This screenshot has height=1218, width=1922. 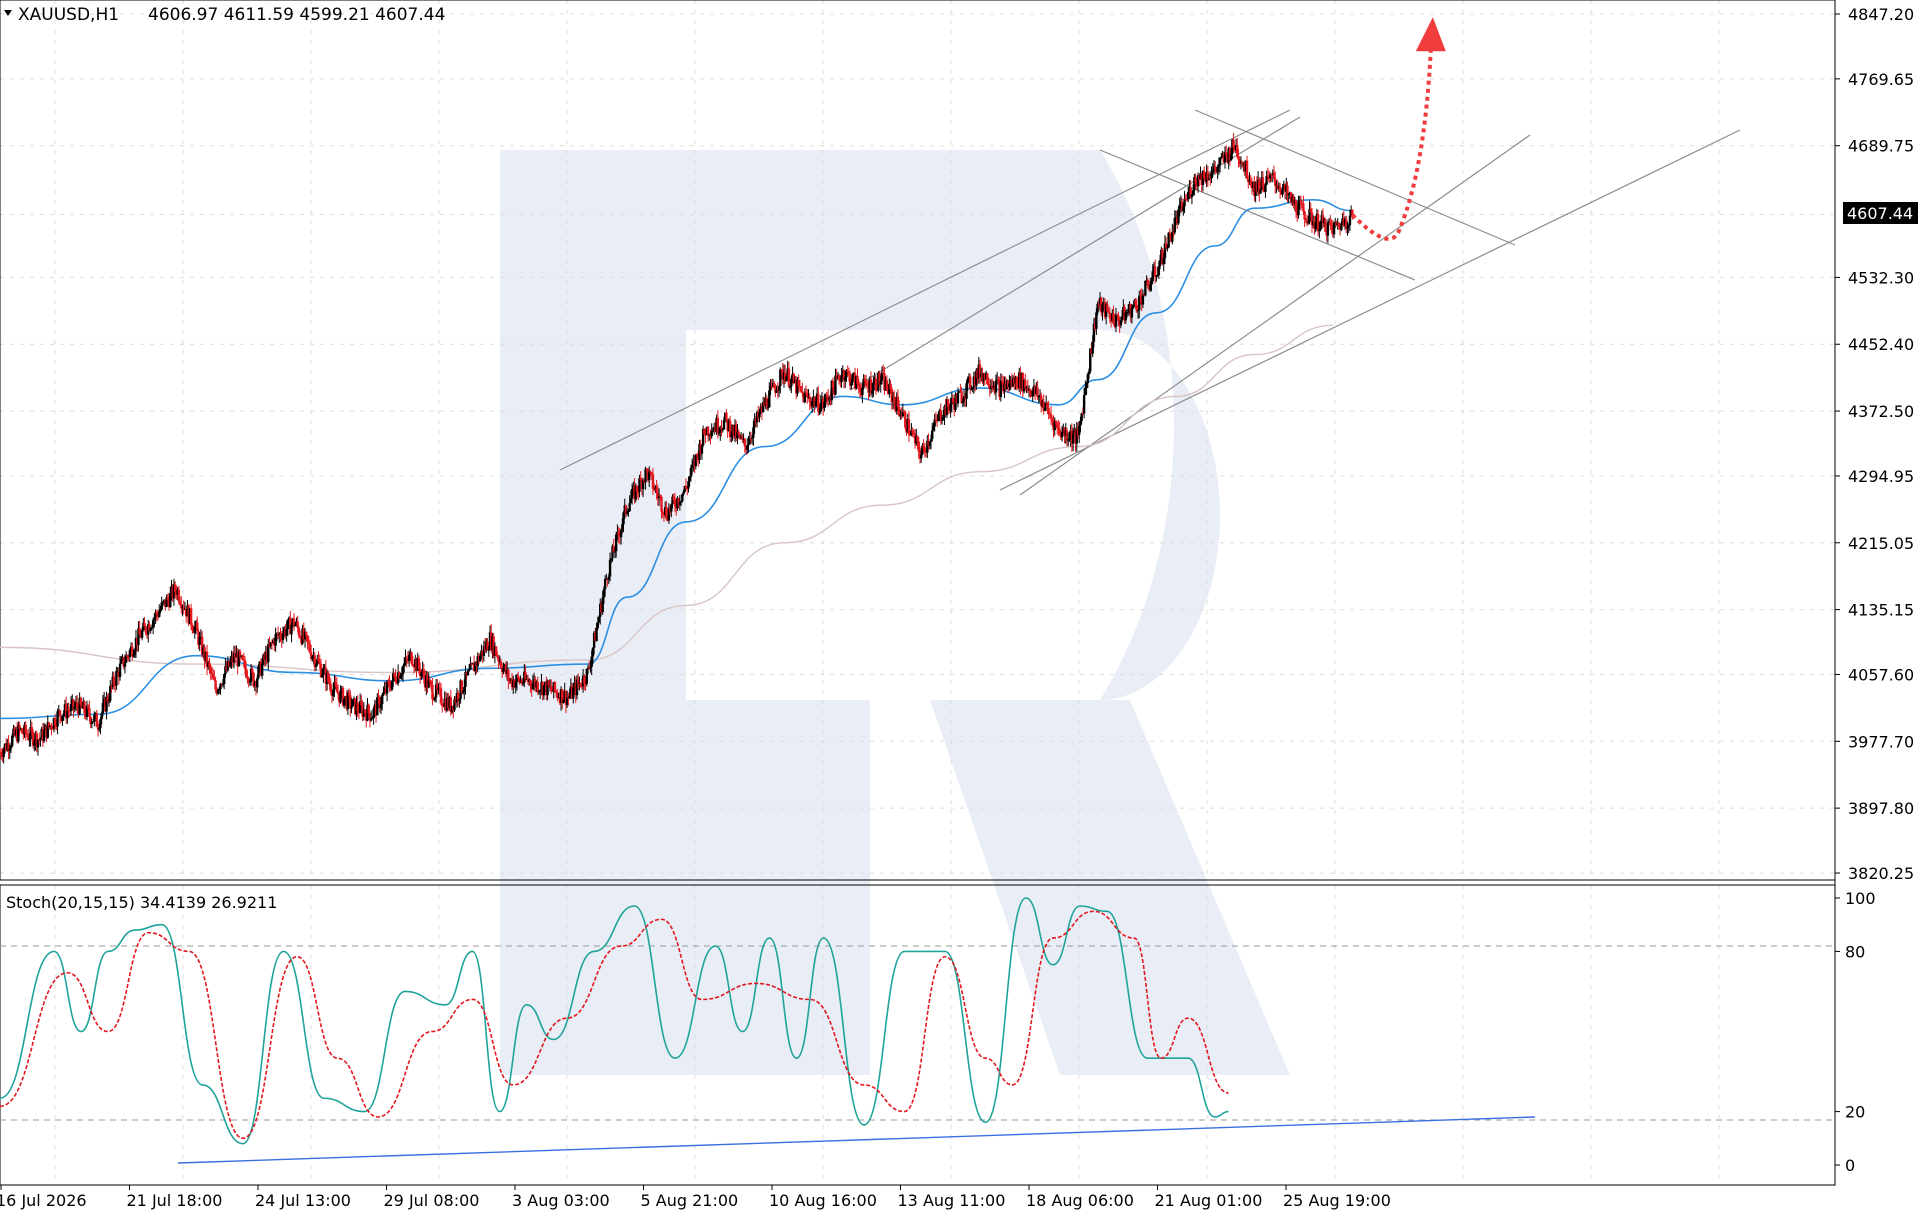 What do you see at coordinates (68, 15) in the screenshot?
I see `symbol-label: XAUUSD,H1` at bounding box center [68, 15].